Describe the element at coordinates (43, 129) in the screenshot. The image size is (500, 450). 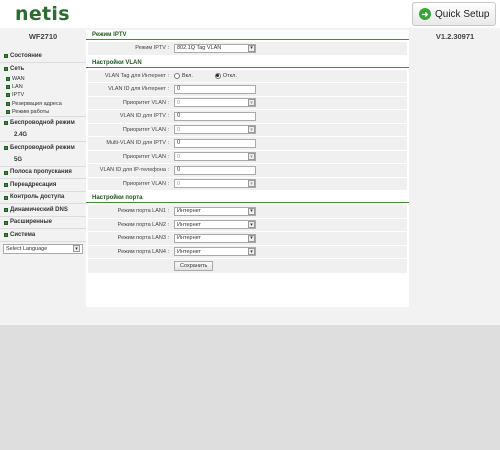
I see `sidebar-item-wireless-24g: Беспроводной режим 2.4G` at that location.